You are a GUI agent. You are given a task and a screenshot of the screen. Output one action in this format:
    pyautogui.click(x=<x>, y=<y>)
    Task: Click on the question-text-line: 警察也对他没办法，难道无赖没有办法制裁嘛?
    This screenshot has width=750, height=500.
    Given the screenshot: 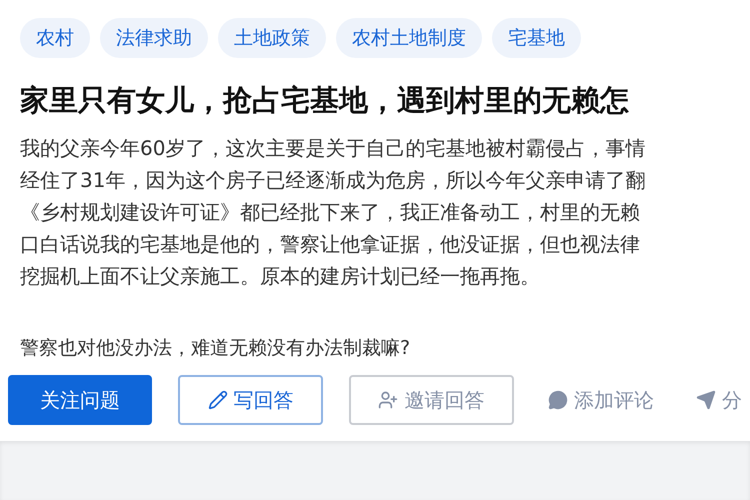 What is the action you would take?
    pyautogui.click(x=214, y=348)
    